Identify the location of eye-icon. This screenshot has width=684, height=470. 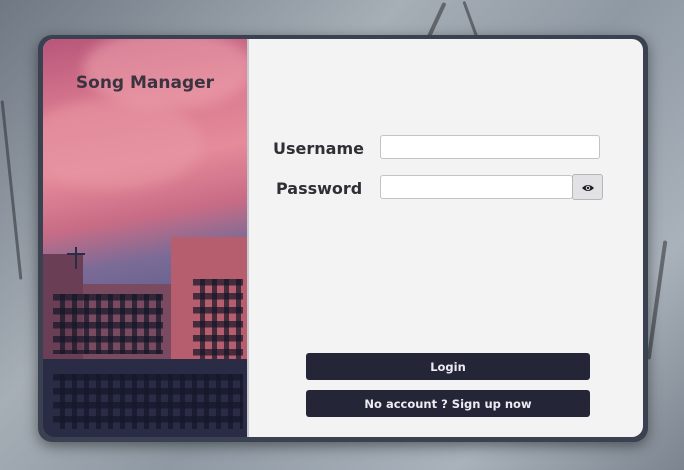
(588, 187).